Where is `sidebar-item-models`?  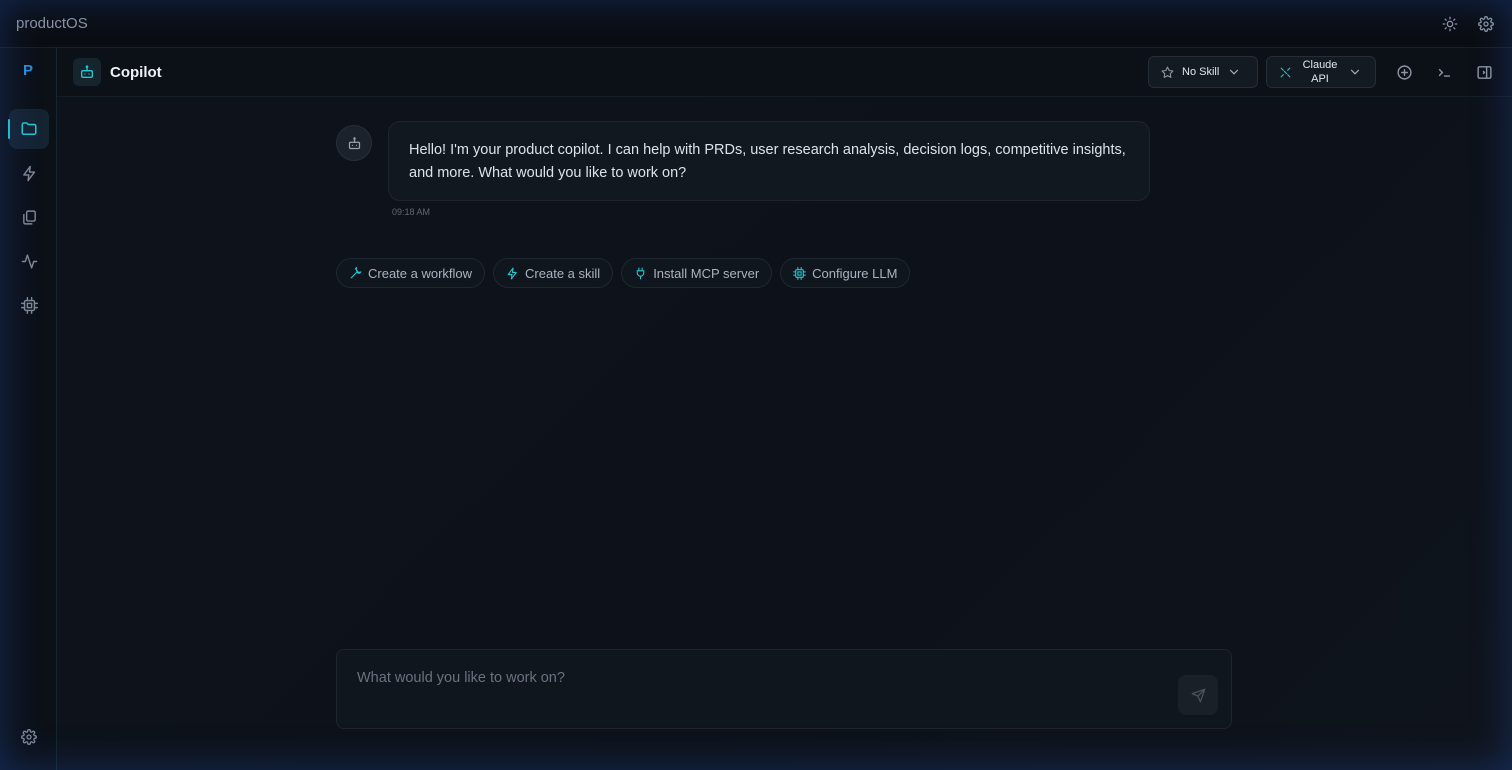
sidebar-item-models is located at coordinates (29, 305).